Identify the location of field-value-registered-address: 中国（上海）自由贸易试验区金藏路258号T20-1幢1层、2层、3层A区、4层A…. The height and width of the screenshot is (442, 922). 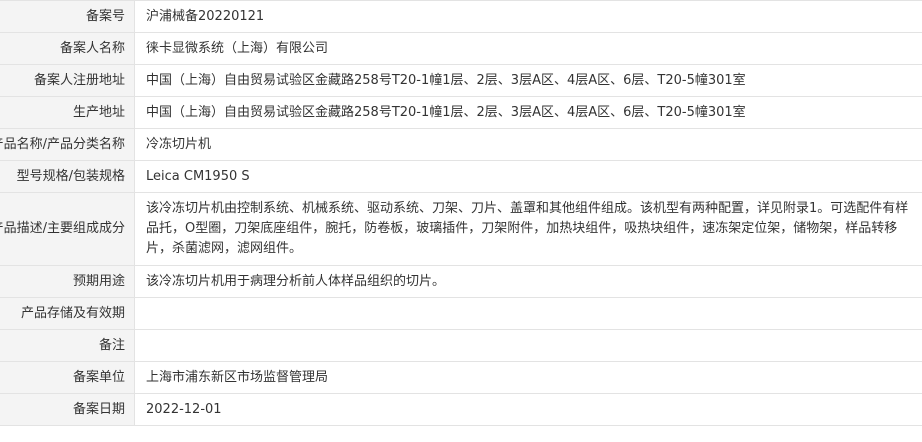
(528, 80).